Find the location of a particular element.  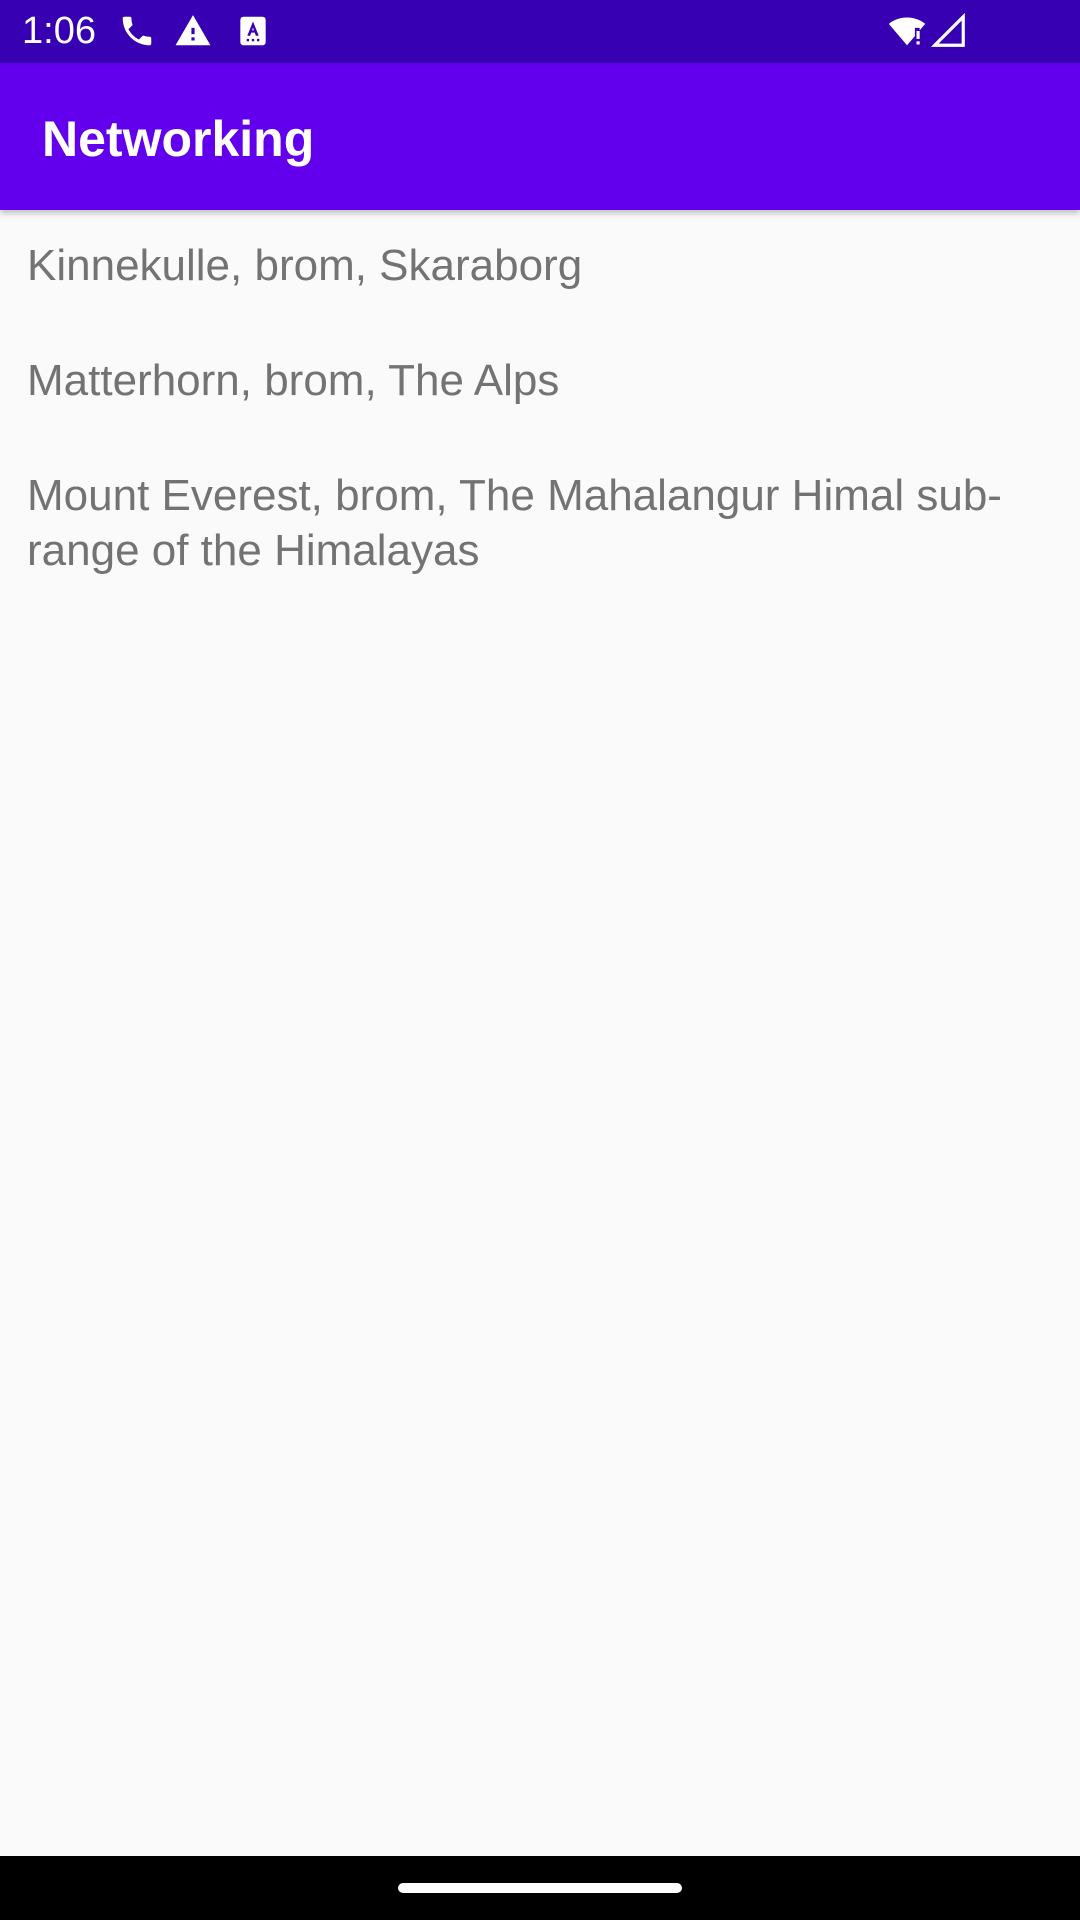

list-item-matterhorn: Matterhorn, brom, The Alps is located at coordinates (527, 380).